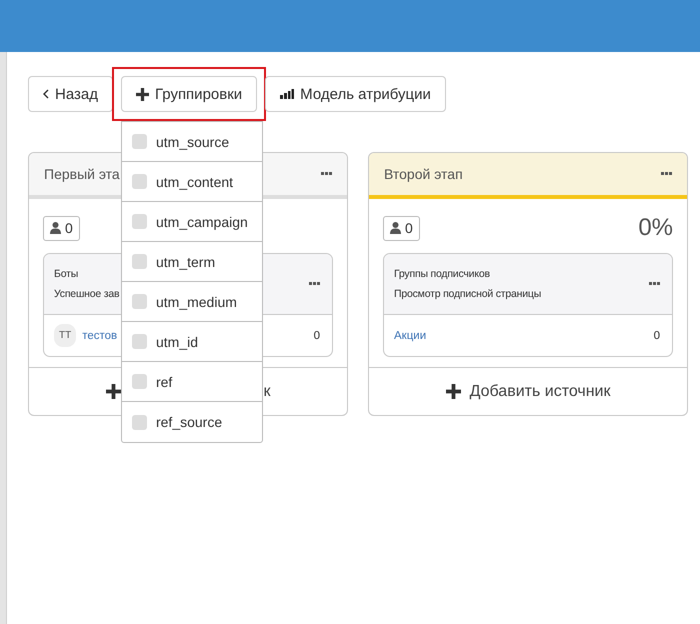  What do you see at coordinates (193, 142) in the screenshot?
I see `menu-item-label: utm_source` at bounding box center [193, 142].